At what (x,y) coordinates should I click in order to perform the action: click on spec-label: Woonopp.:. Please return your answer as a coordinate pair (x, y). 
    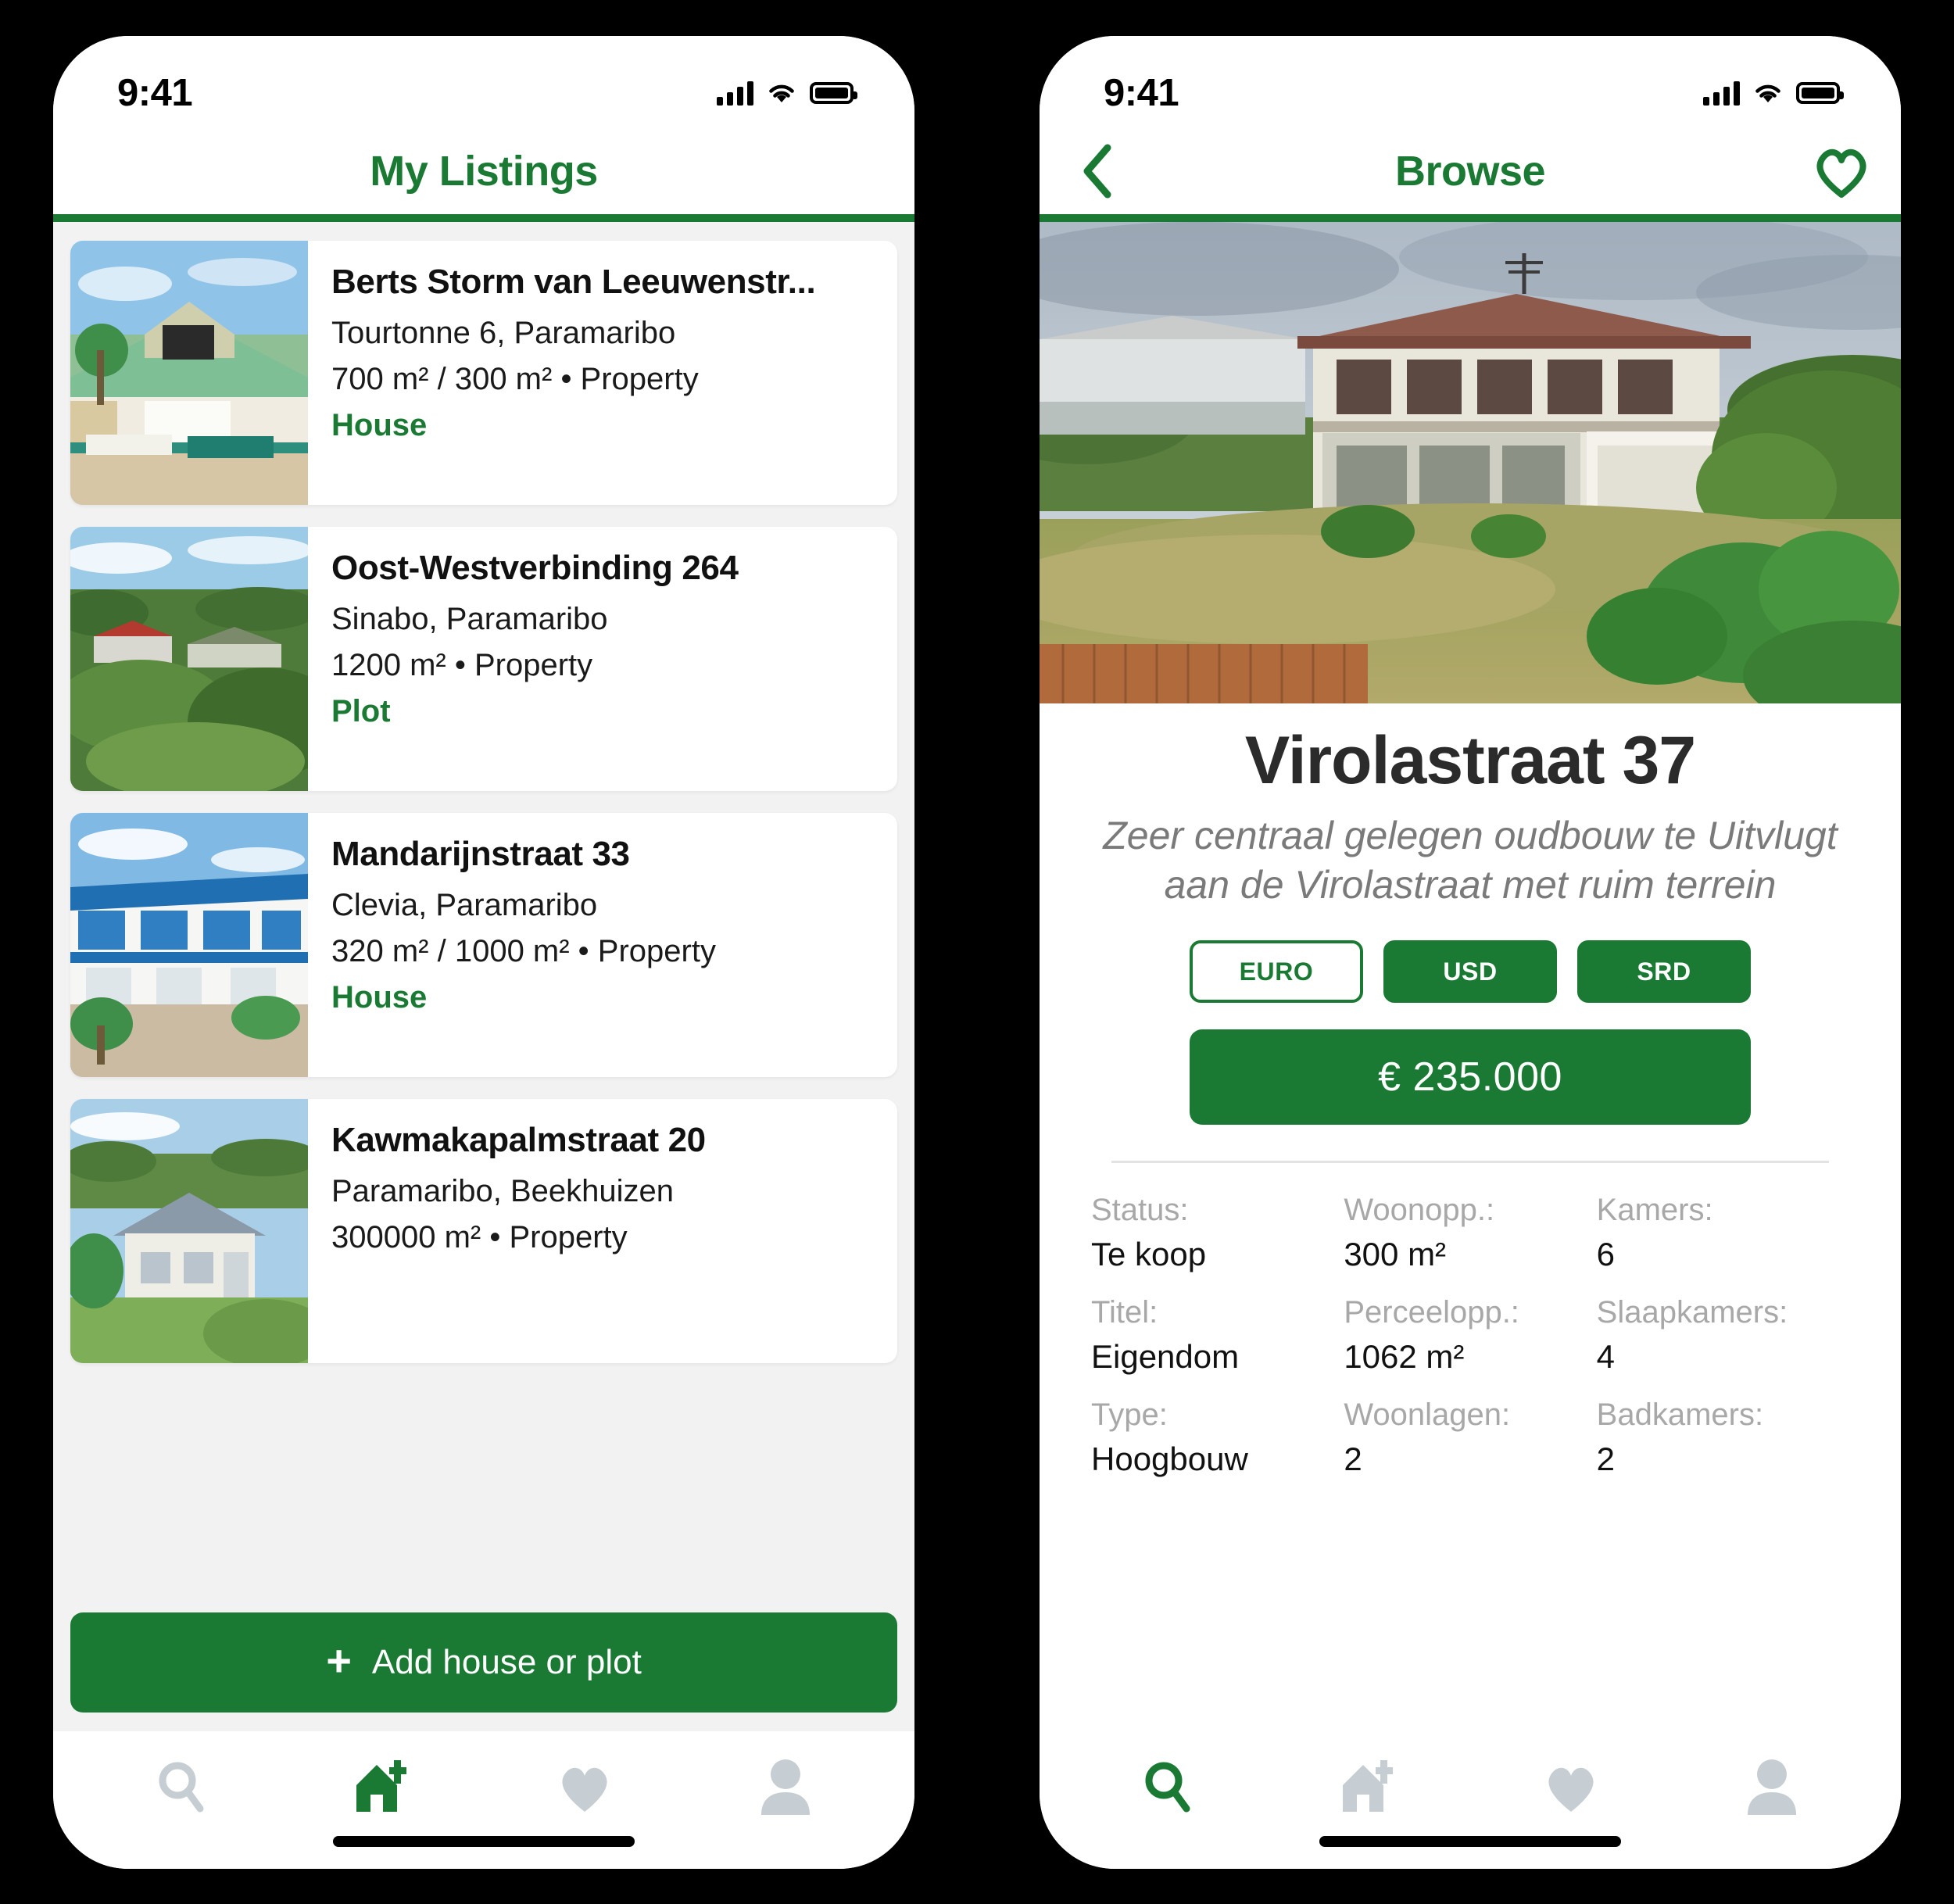
    Looking at the image, I should click on (1419, 1210).